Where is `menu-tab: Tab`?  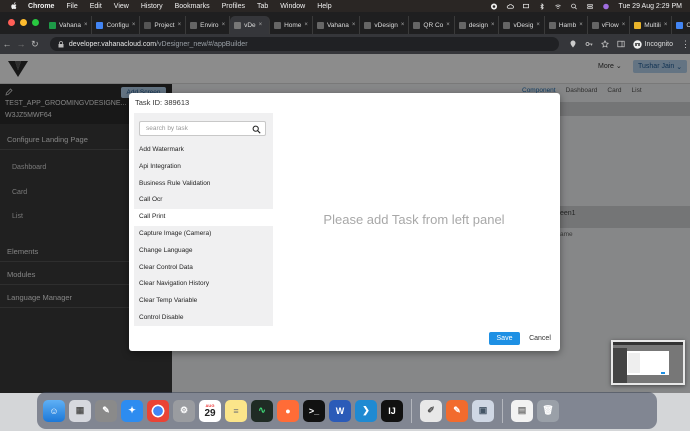 menu-tab: Tab is located at coordinates (262, 6).